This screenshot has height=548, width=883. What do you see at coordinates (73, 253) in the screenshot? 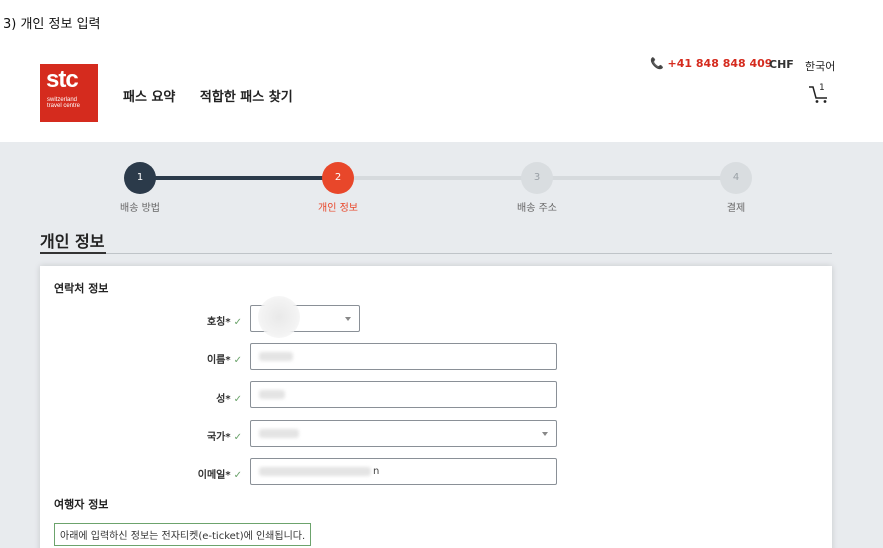
I see `section-divider-accent` at bounding box center [73, 253].